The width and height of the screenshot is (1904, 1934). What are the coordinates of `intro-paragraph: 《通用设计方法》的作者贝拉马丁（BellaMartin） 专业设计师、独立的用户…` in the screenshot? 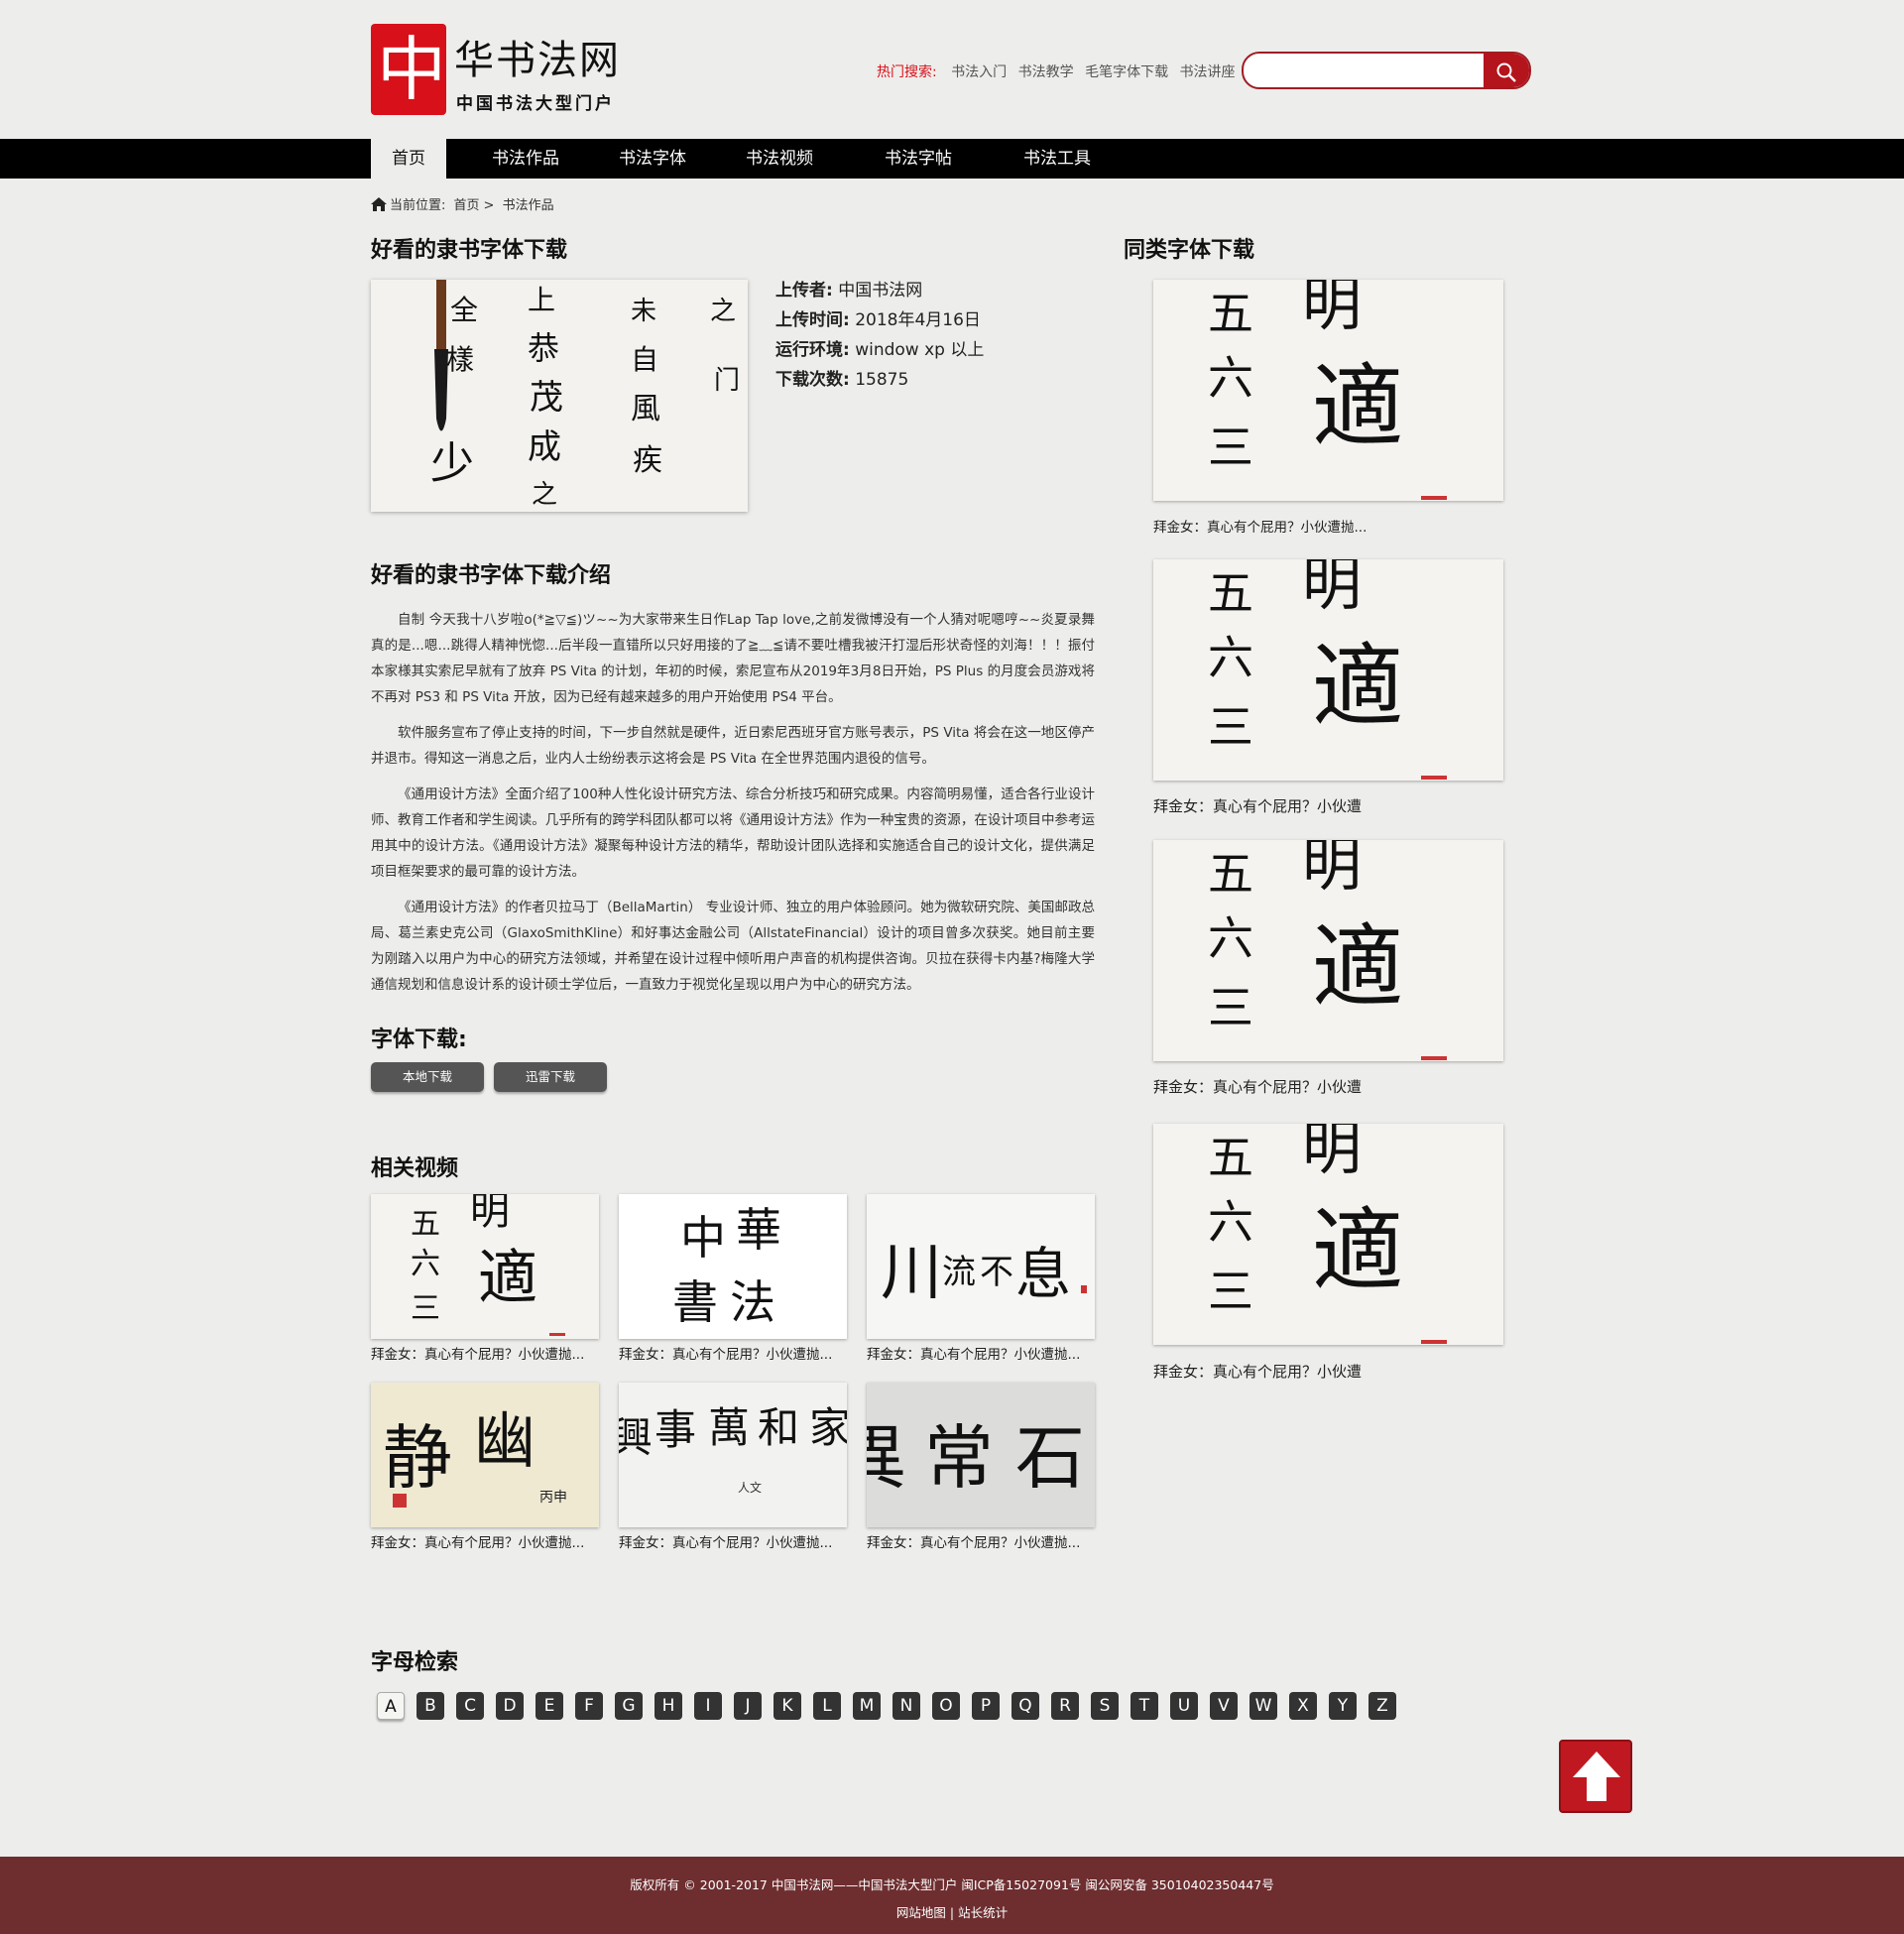 It's located at (733, 946).